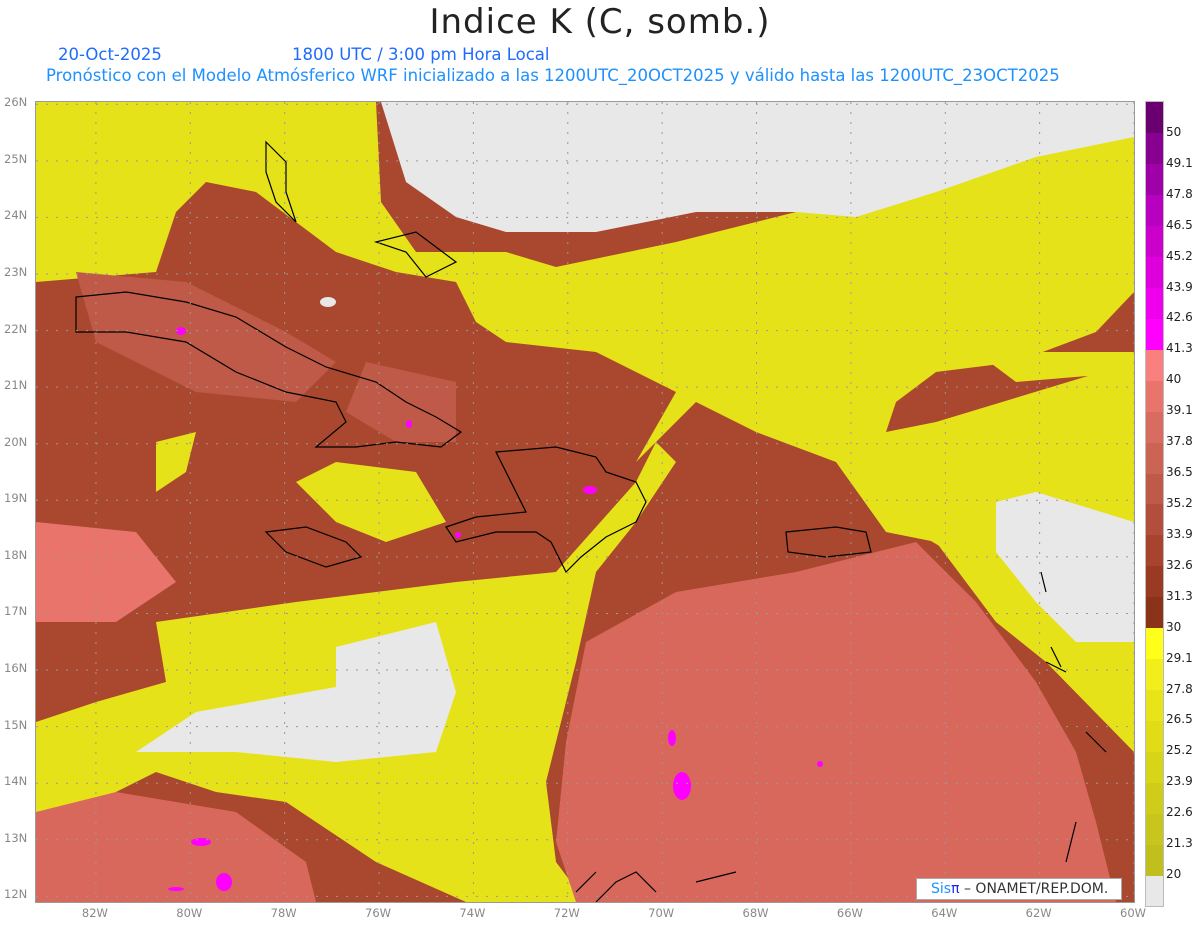 This screenshot has height=927, width=1200. What do you see at coordinates (16, 554) in the screenshot?
I see `lat-tick-label: 18N` at bounding box center [16, 554].